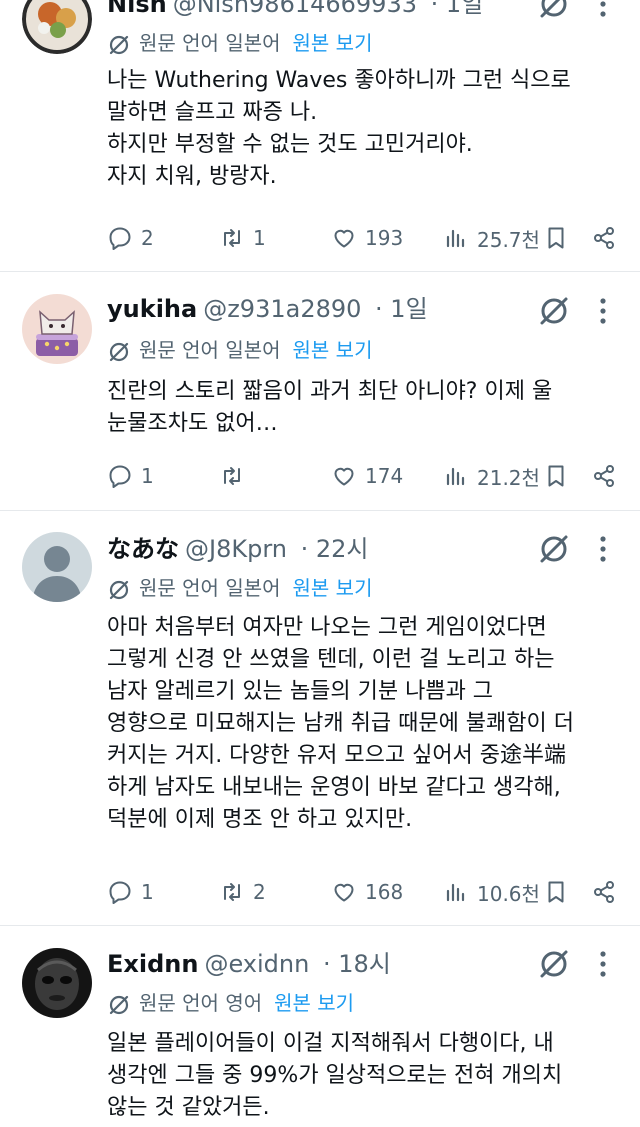  What do you see at coordinates (137, 9) in the screenshot?
I see `display-name: Nish` at bounding box center [137, 9].